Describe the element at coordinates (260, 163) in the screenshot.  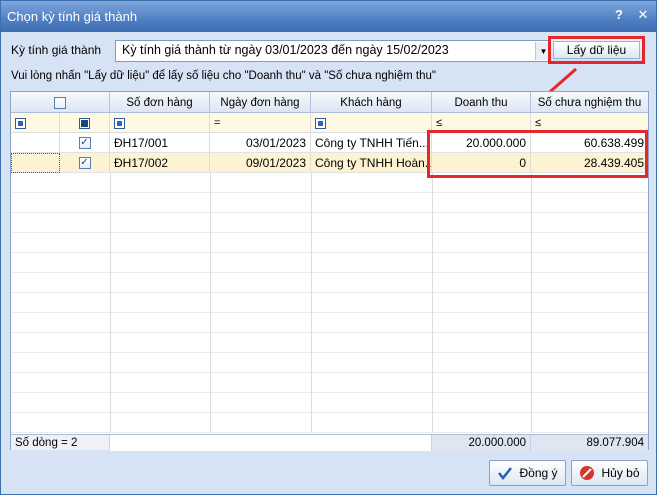
I see `cell-order-date: 09/01/2023` at that location.